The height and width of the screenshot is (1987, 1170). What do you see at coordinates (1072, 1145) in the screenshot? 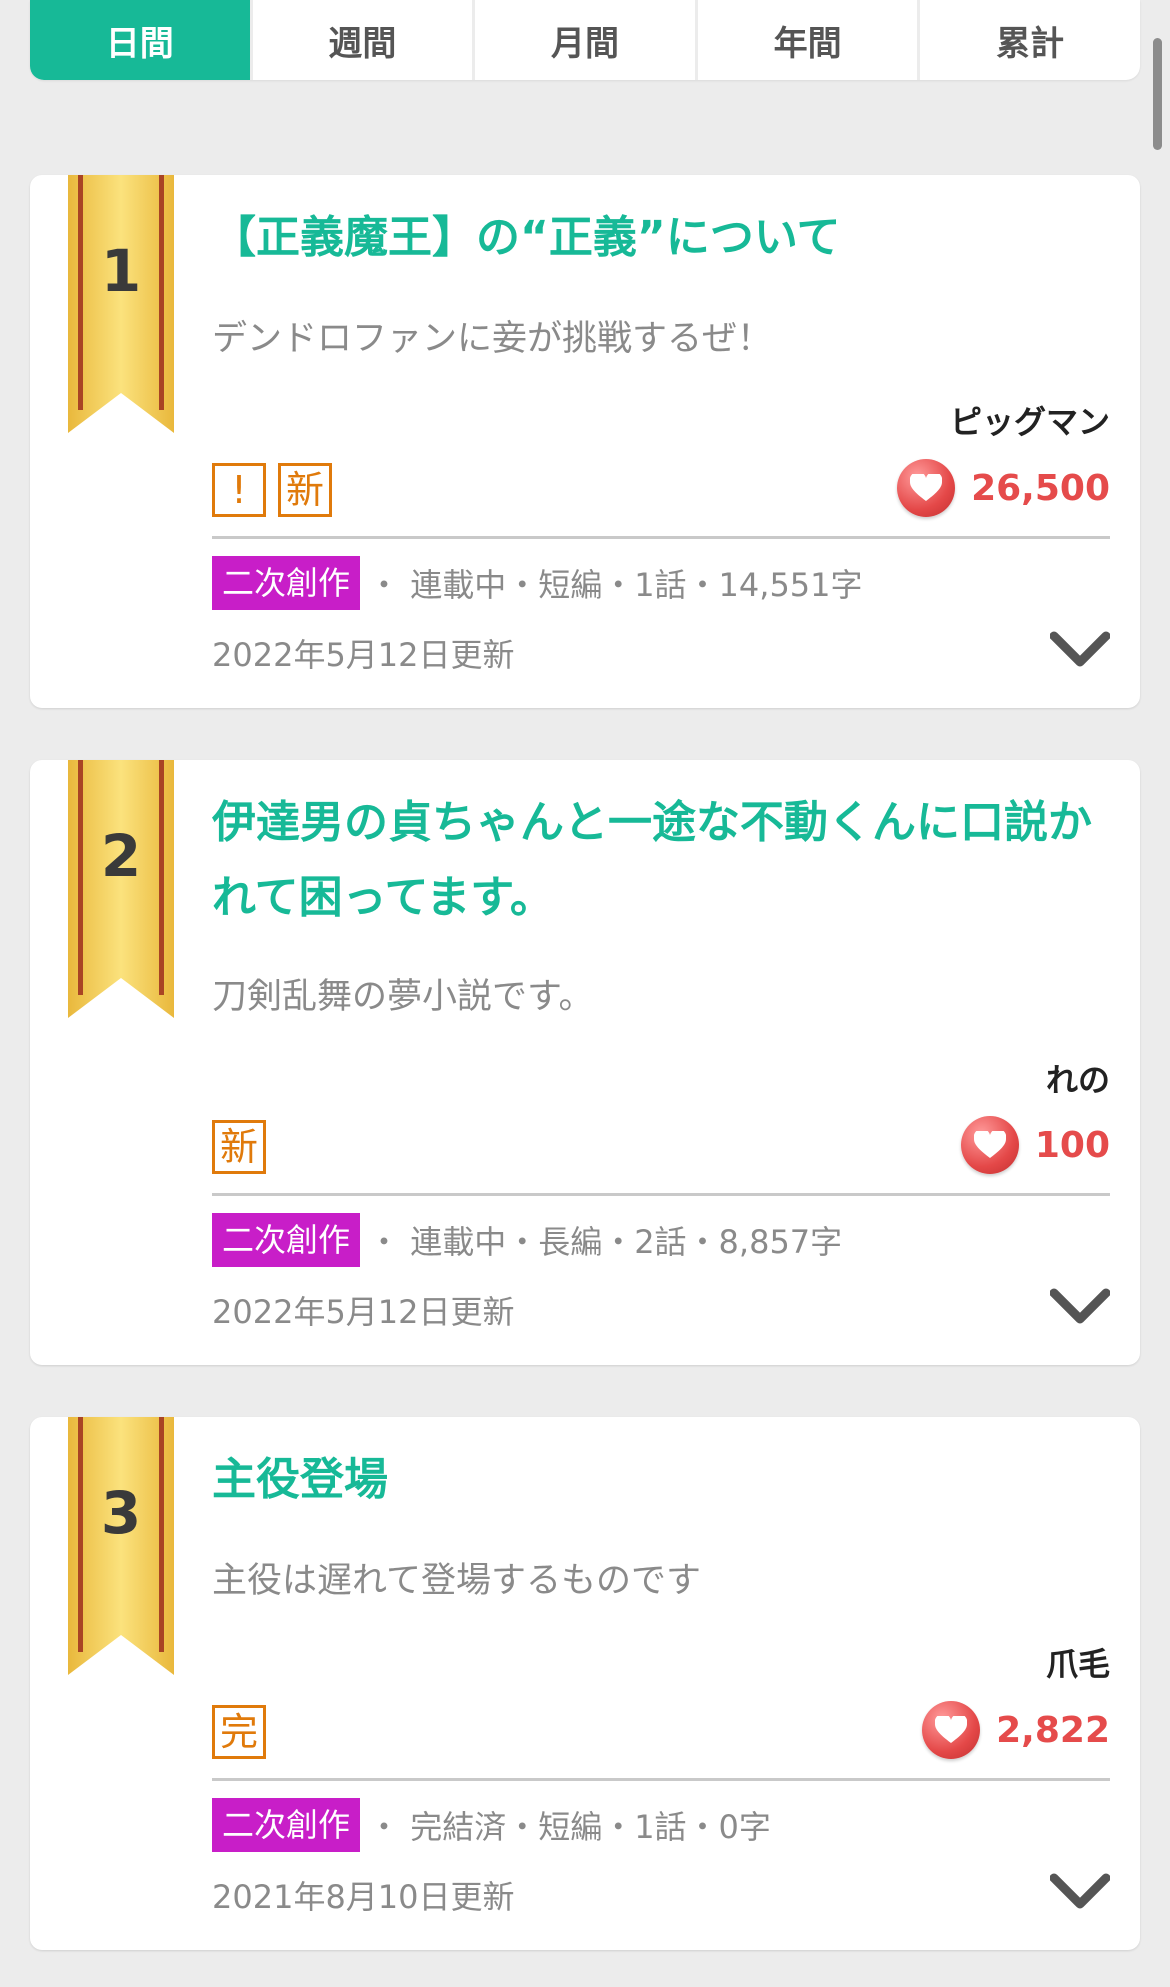
I see `likes-count: 100` at bounding box center [1072, 1145].